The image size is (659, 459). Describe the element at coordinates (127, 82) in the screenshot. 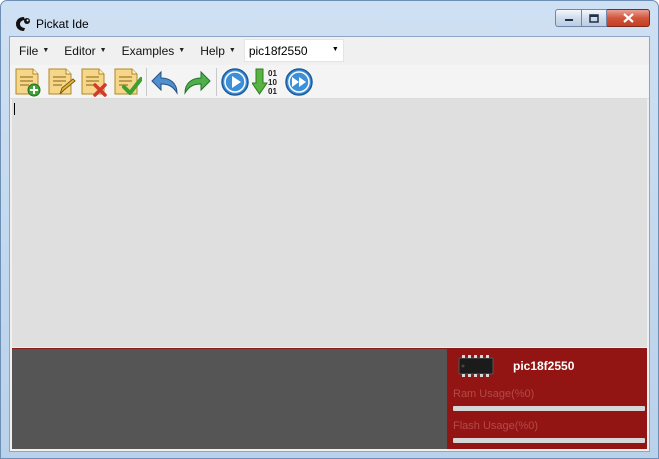

I see `check-file-icon` at that location.